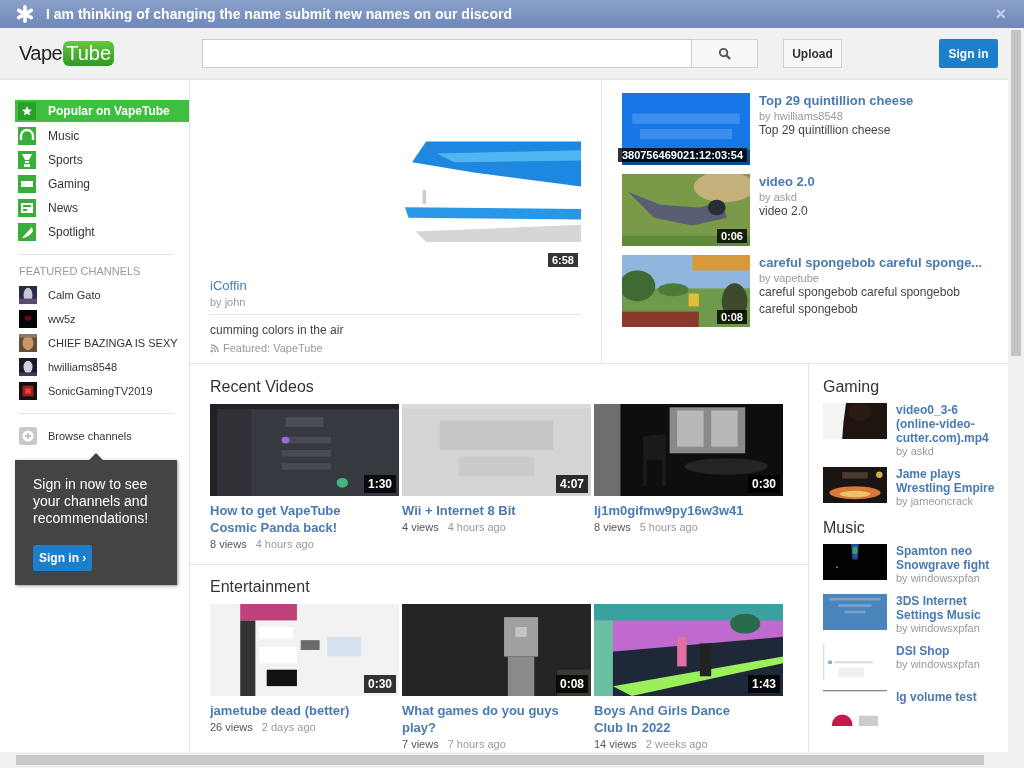  What do you see at coordinates (102, 111) in the screenshot?
I see `sidebar-item: Popular on VapeTube` at bounding box center [102, 111].